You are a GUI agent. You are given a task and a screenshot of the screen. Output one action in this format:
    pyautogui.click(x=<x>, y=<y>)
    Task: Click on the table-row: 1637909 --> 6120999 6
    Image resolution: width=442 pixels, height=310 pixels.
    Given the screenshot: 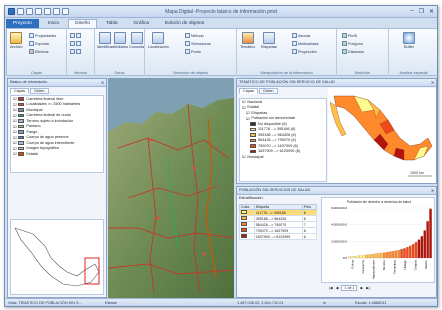 What is the action you would take?
    pyautogui.click(x=278, y=236)
    